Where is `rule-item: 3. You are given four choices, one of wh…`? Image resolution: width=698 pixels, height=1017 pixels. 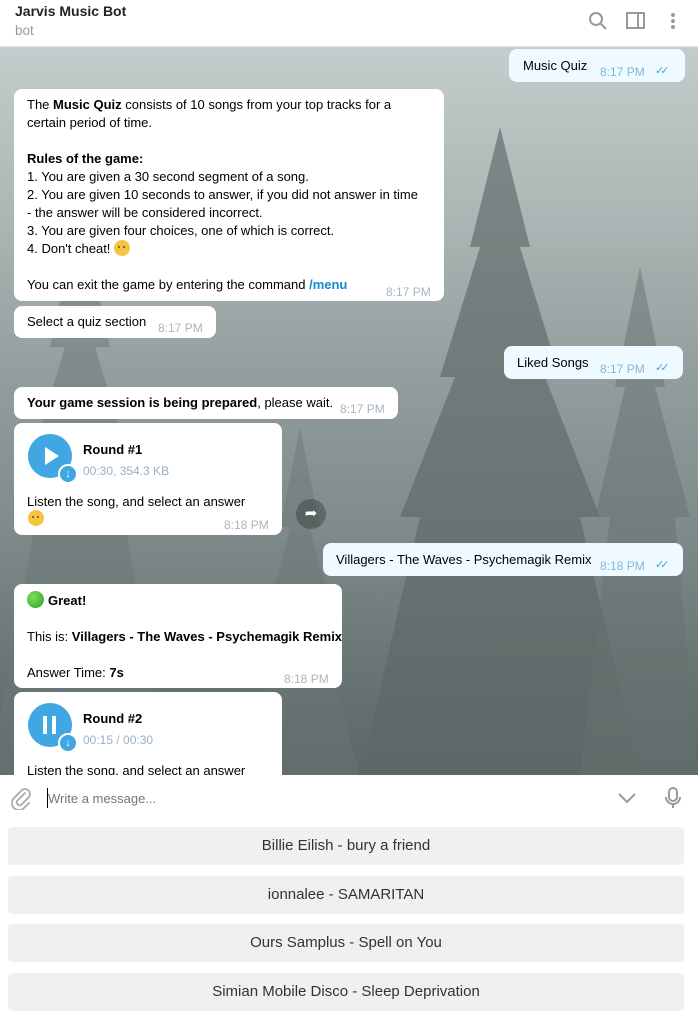 rule-item: 3. You are given four choices, one of wh… is located at coordinates (181, 230).